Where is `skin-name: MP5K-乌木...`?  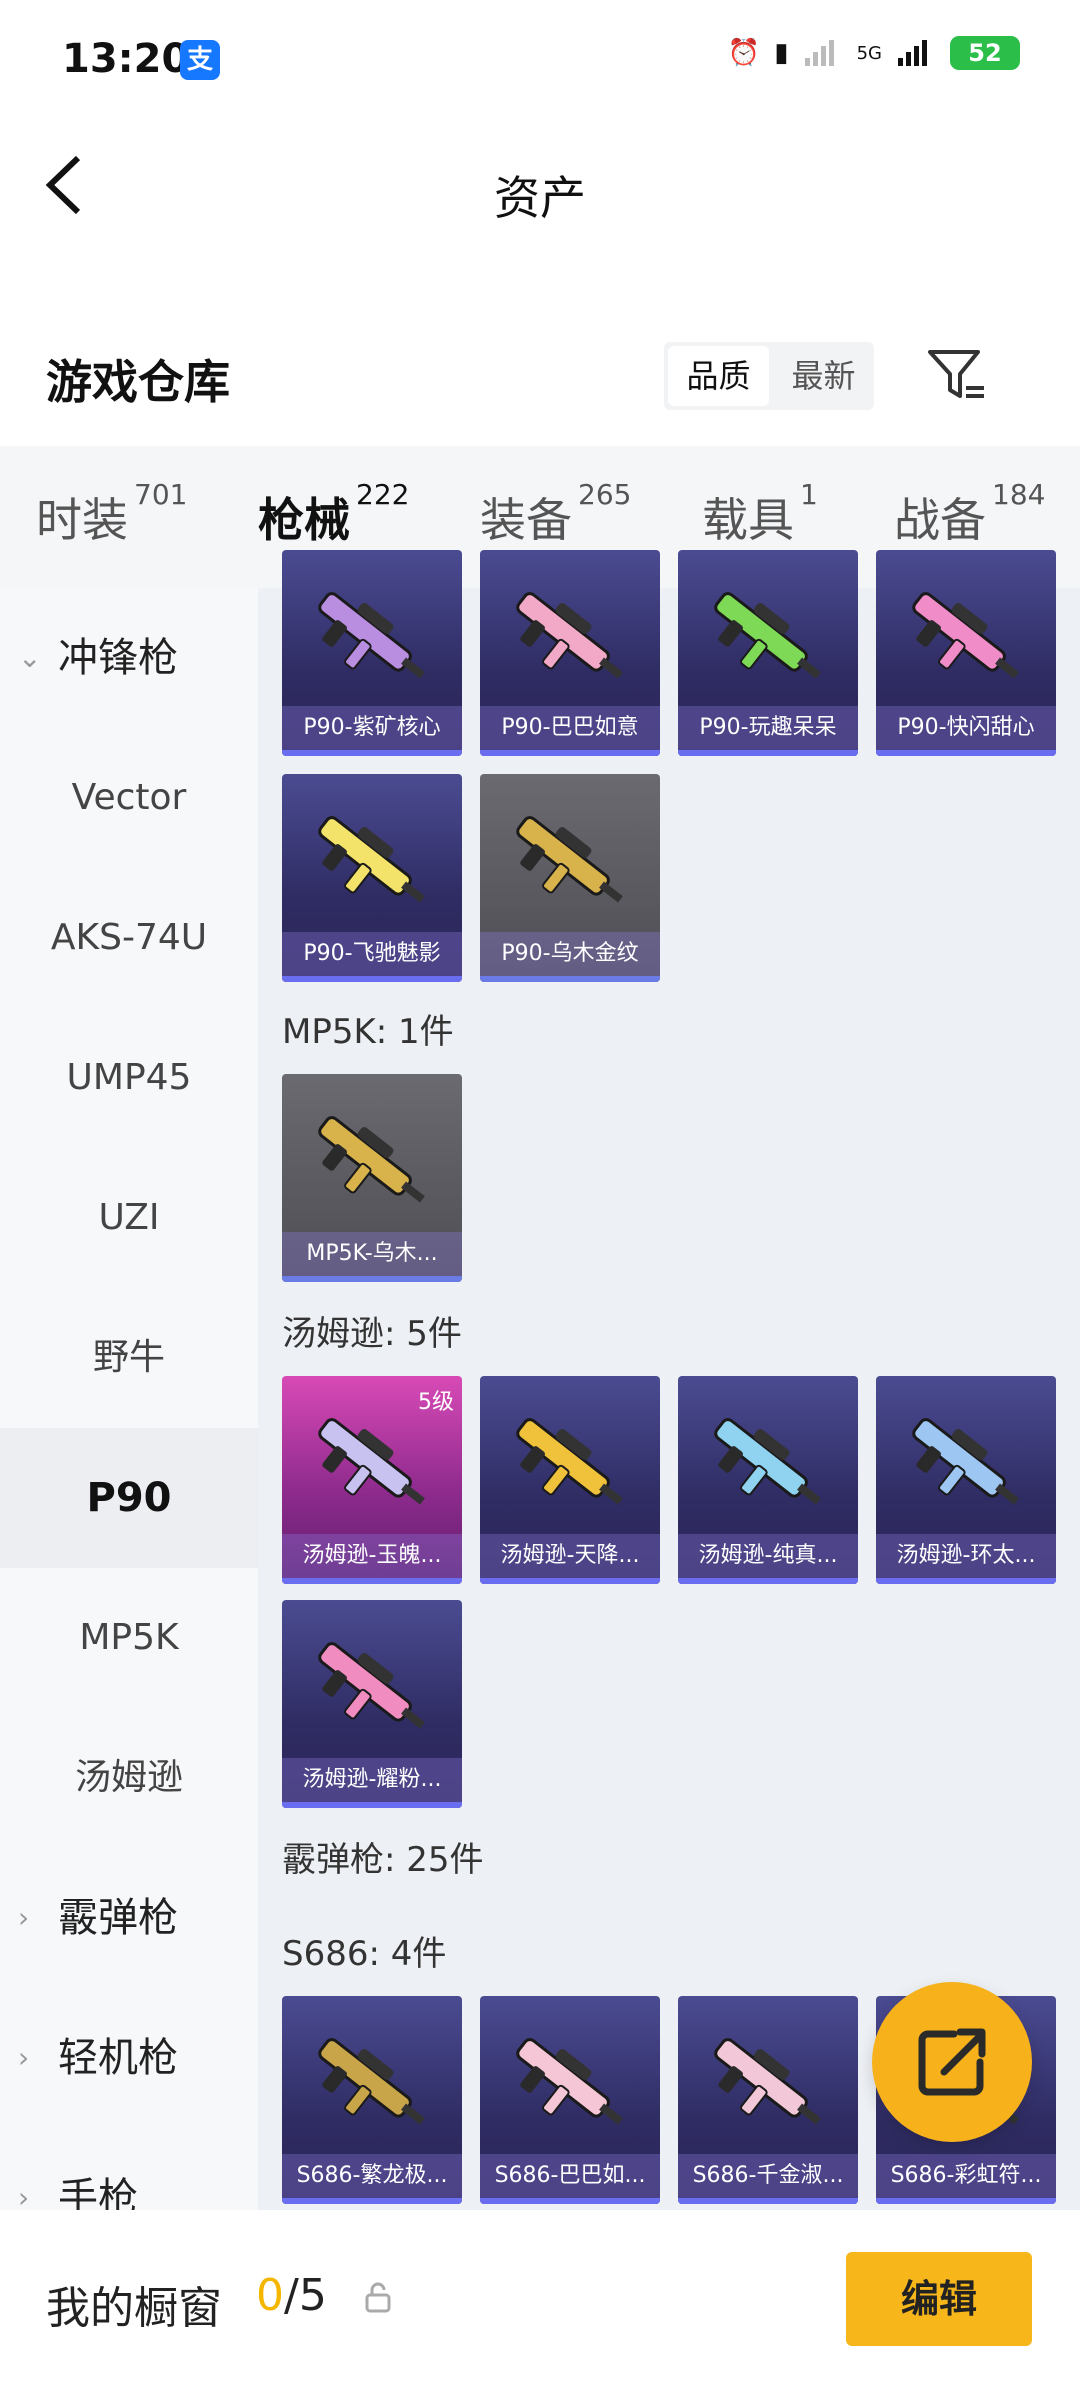
skin-name: MP5K-乌木... is located at coordinates (372, 1254).